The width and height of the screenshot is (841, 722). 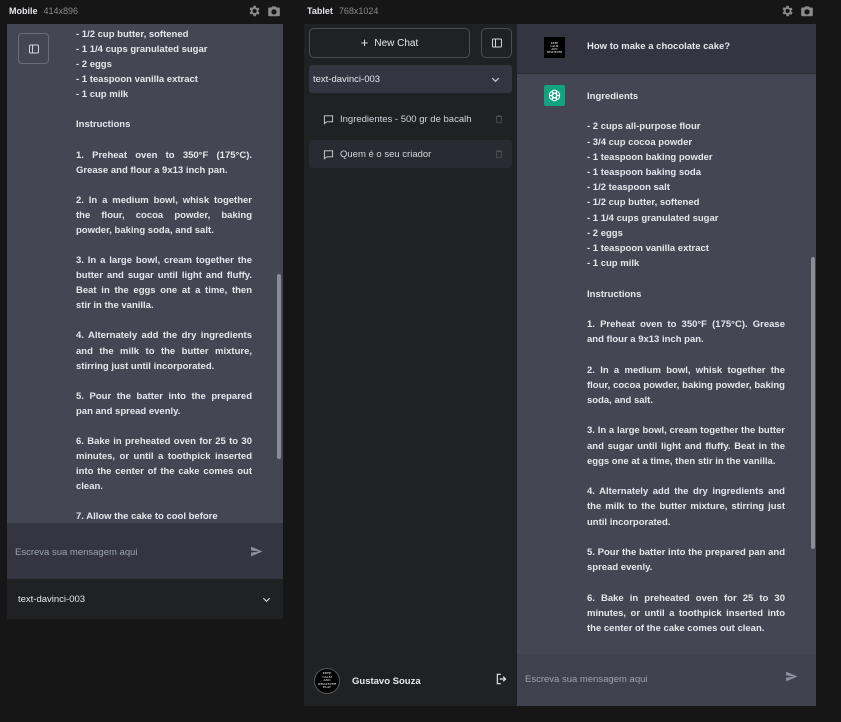 What do you see at coordinates (320, 11) in the screenshot?
I see `preview-title: Tablet` at bounding box center [320, 11].